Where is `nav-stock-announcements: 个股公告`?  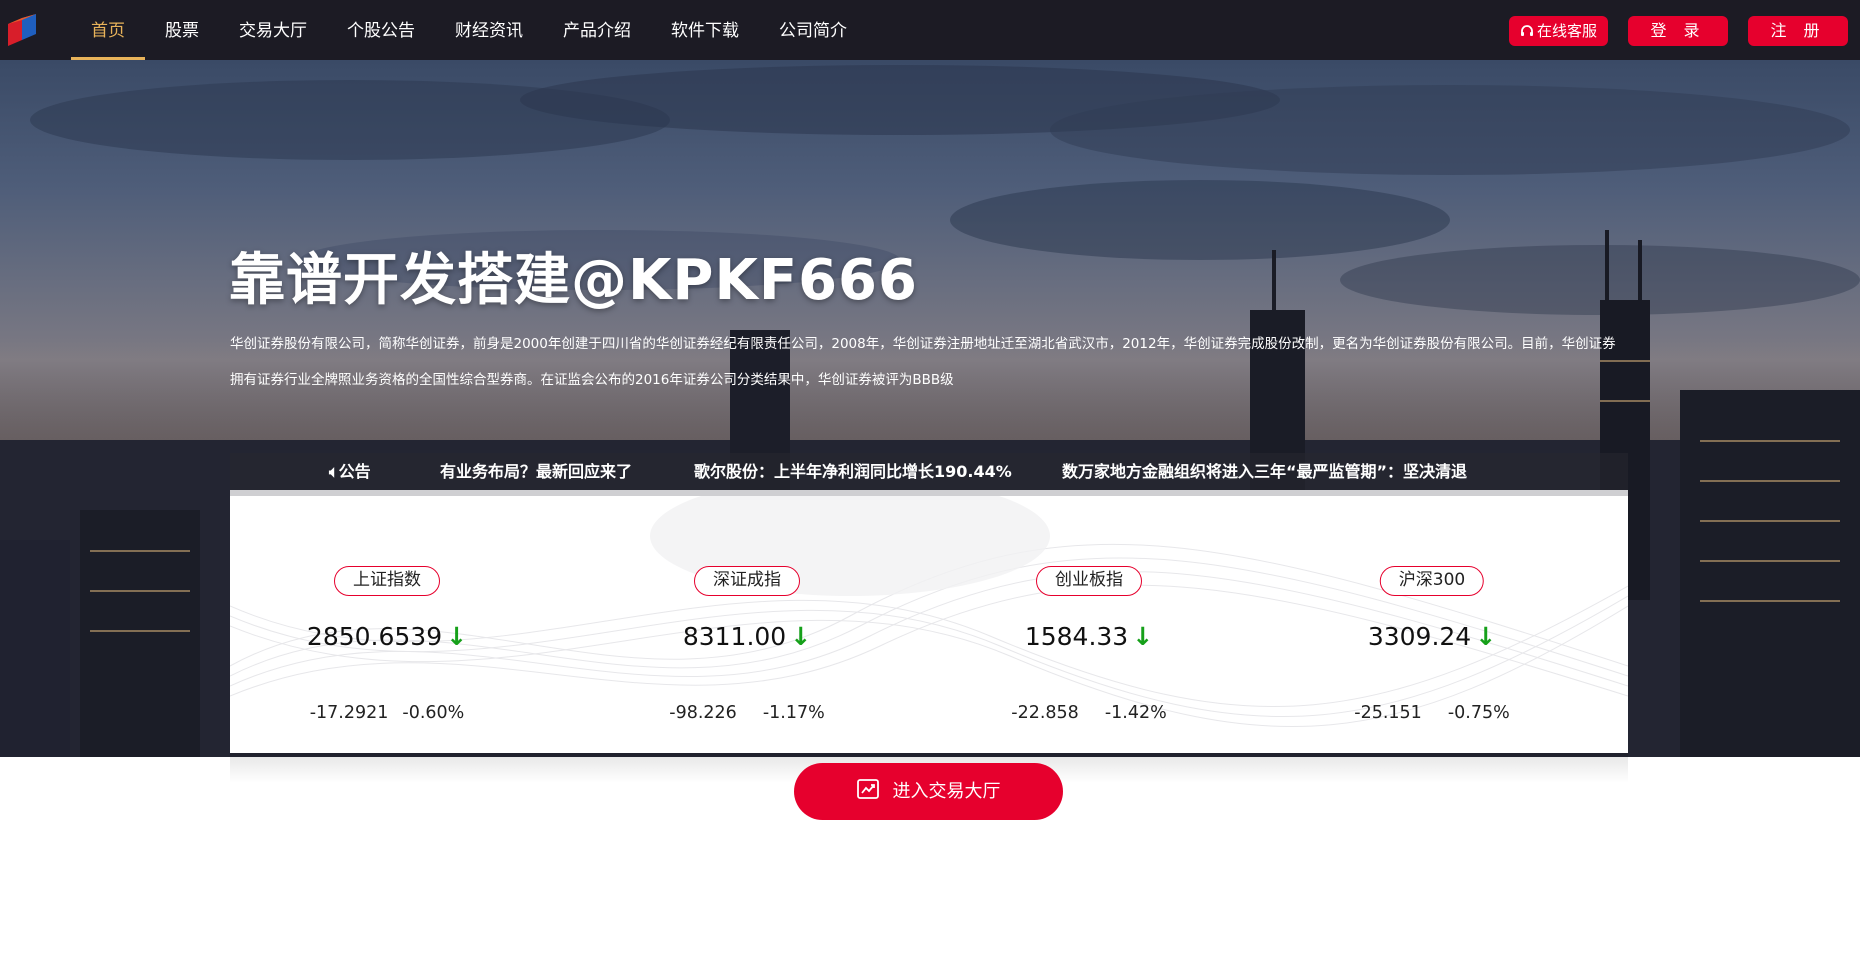 nav-stock-announcements: 个股公告 is located at coordinates (381, 30).